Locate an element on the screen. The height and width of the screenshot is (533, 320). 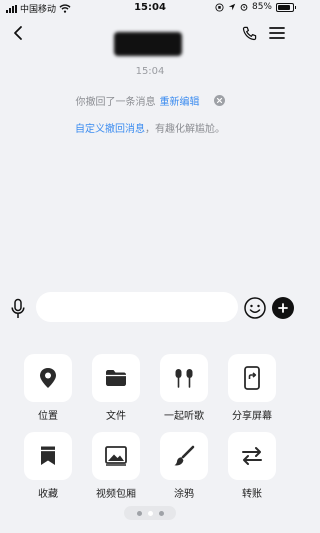
earphones-icon is located at coordinates (184, 378).